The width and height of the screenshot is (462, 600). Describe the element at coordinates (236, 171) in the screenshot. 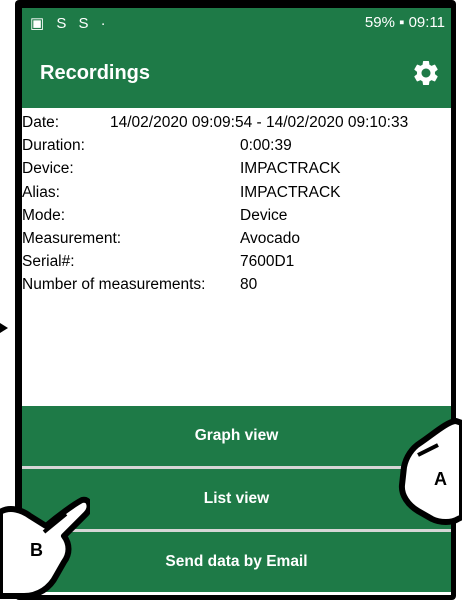

I see `detail-row-device: Device: IMPACTRACK` at that location.